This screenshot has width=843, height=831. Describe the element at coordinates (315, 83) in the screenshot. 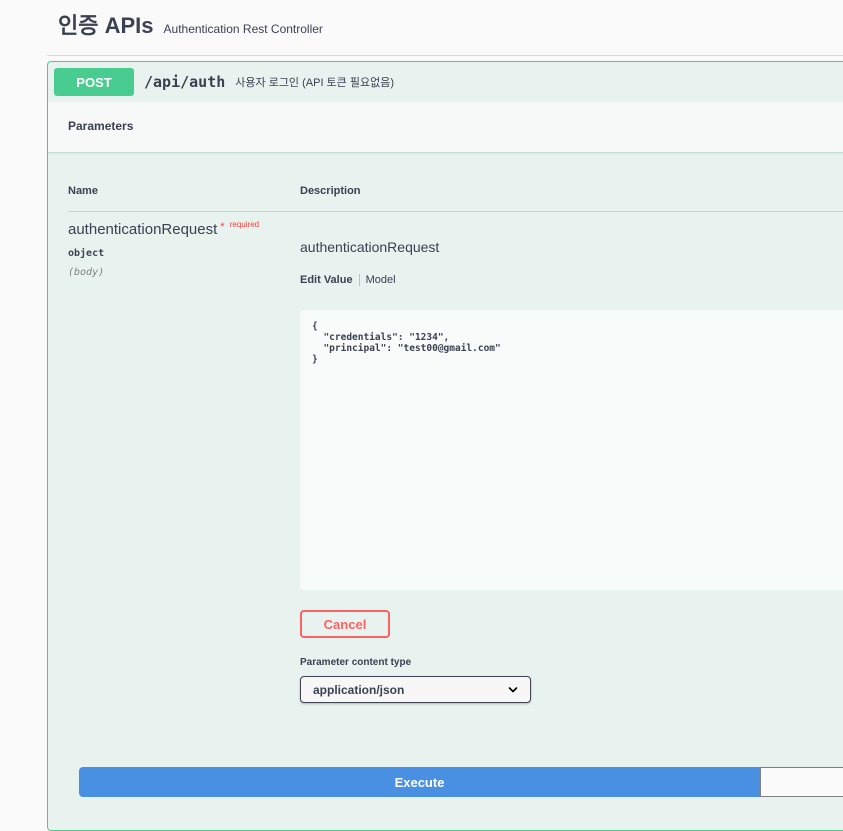

I see `operation-summary-text: 사용자 로그인 (API 토큰 필요없음)` at that location.